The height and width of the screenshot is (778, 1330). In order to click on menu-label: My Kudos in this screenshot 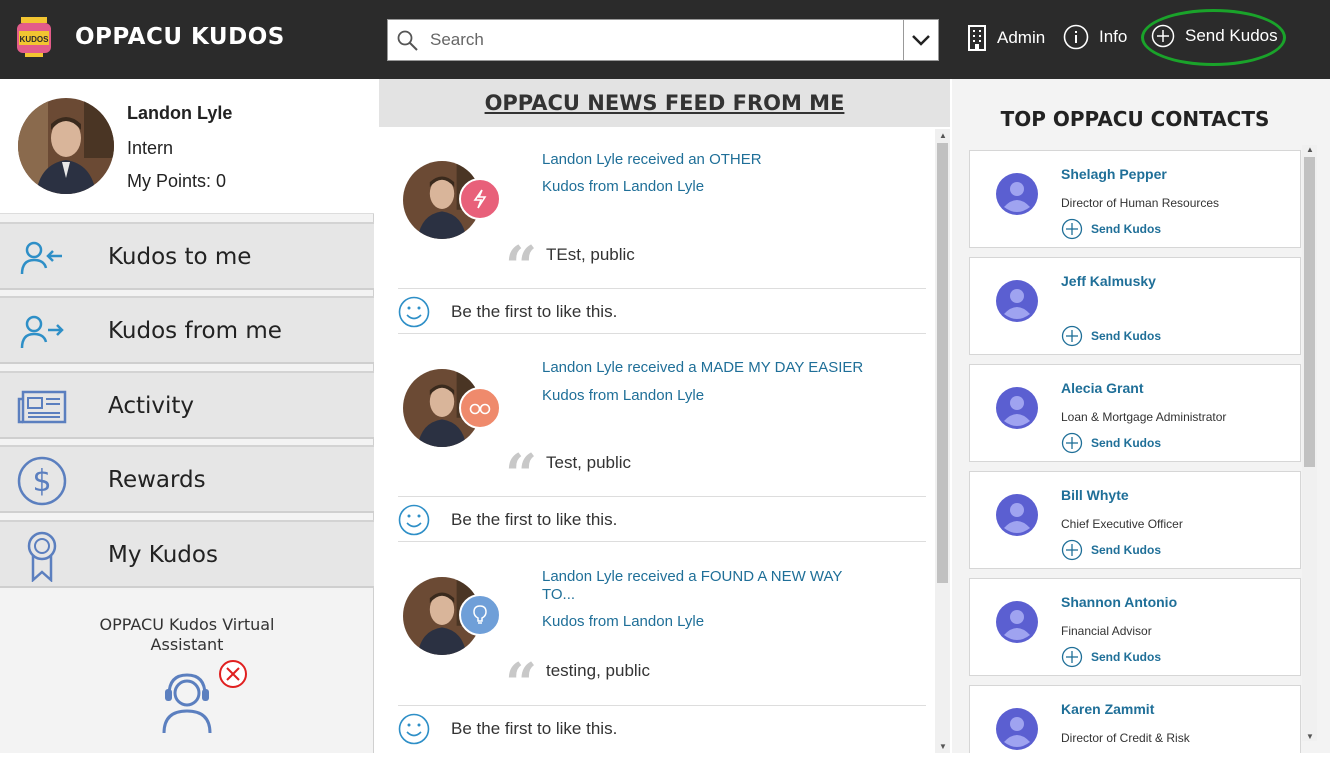, I will do `click(163, 555)`.